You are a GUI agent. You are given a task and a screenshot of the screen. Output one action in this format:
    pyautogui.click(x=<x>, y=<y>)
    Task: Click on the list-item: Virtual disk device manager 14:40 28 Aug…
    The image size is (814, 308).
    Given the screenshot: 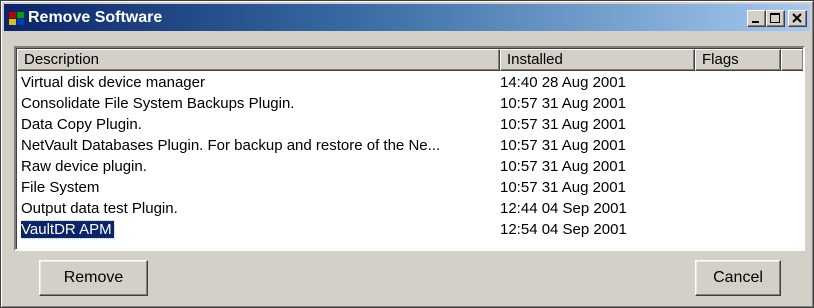 What is the action you would take?
    pyautogui.click(x=410, y=82)
    